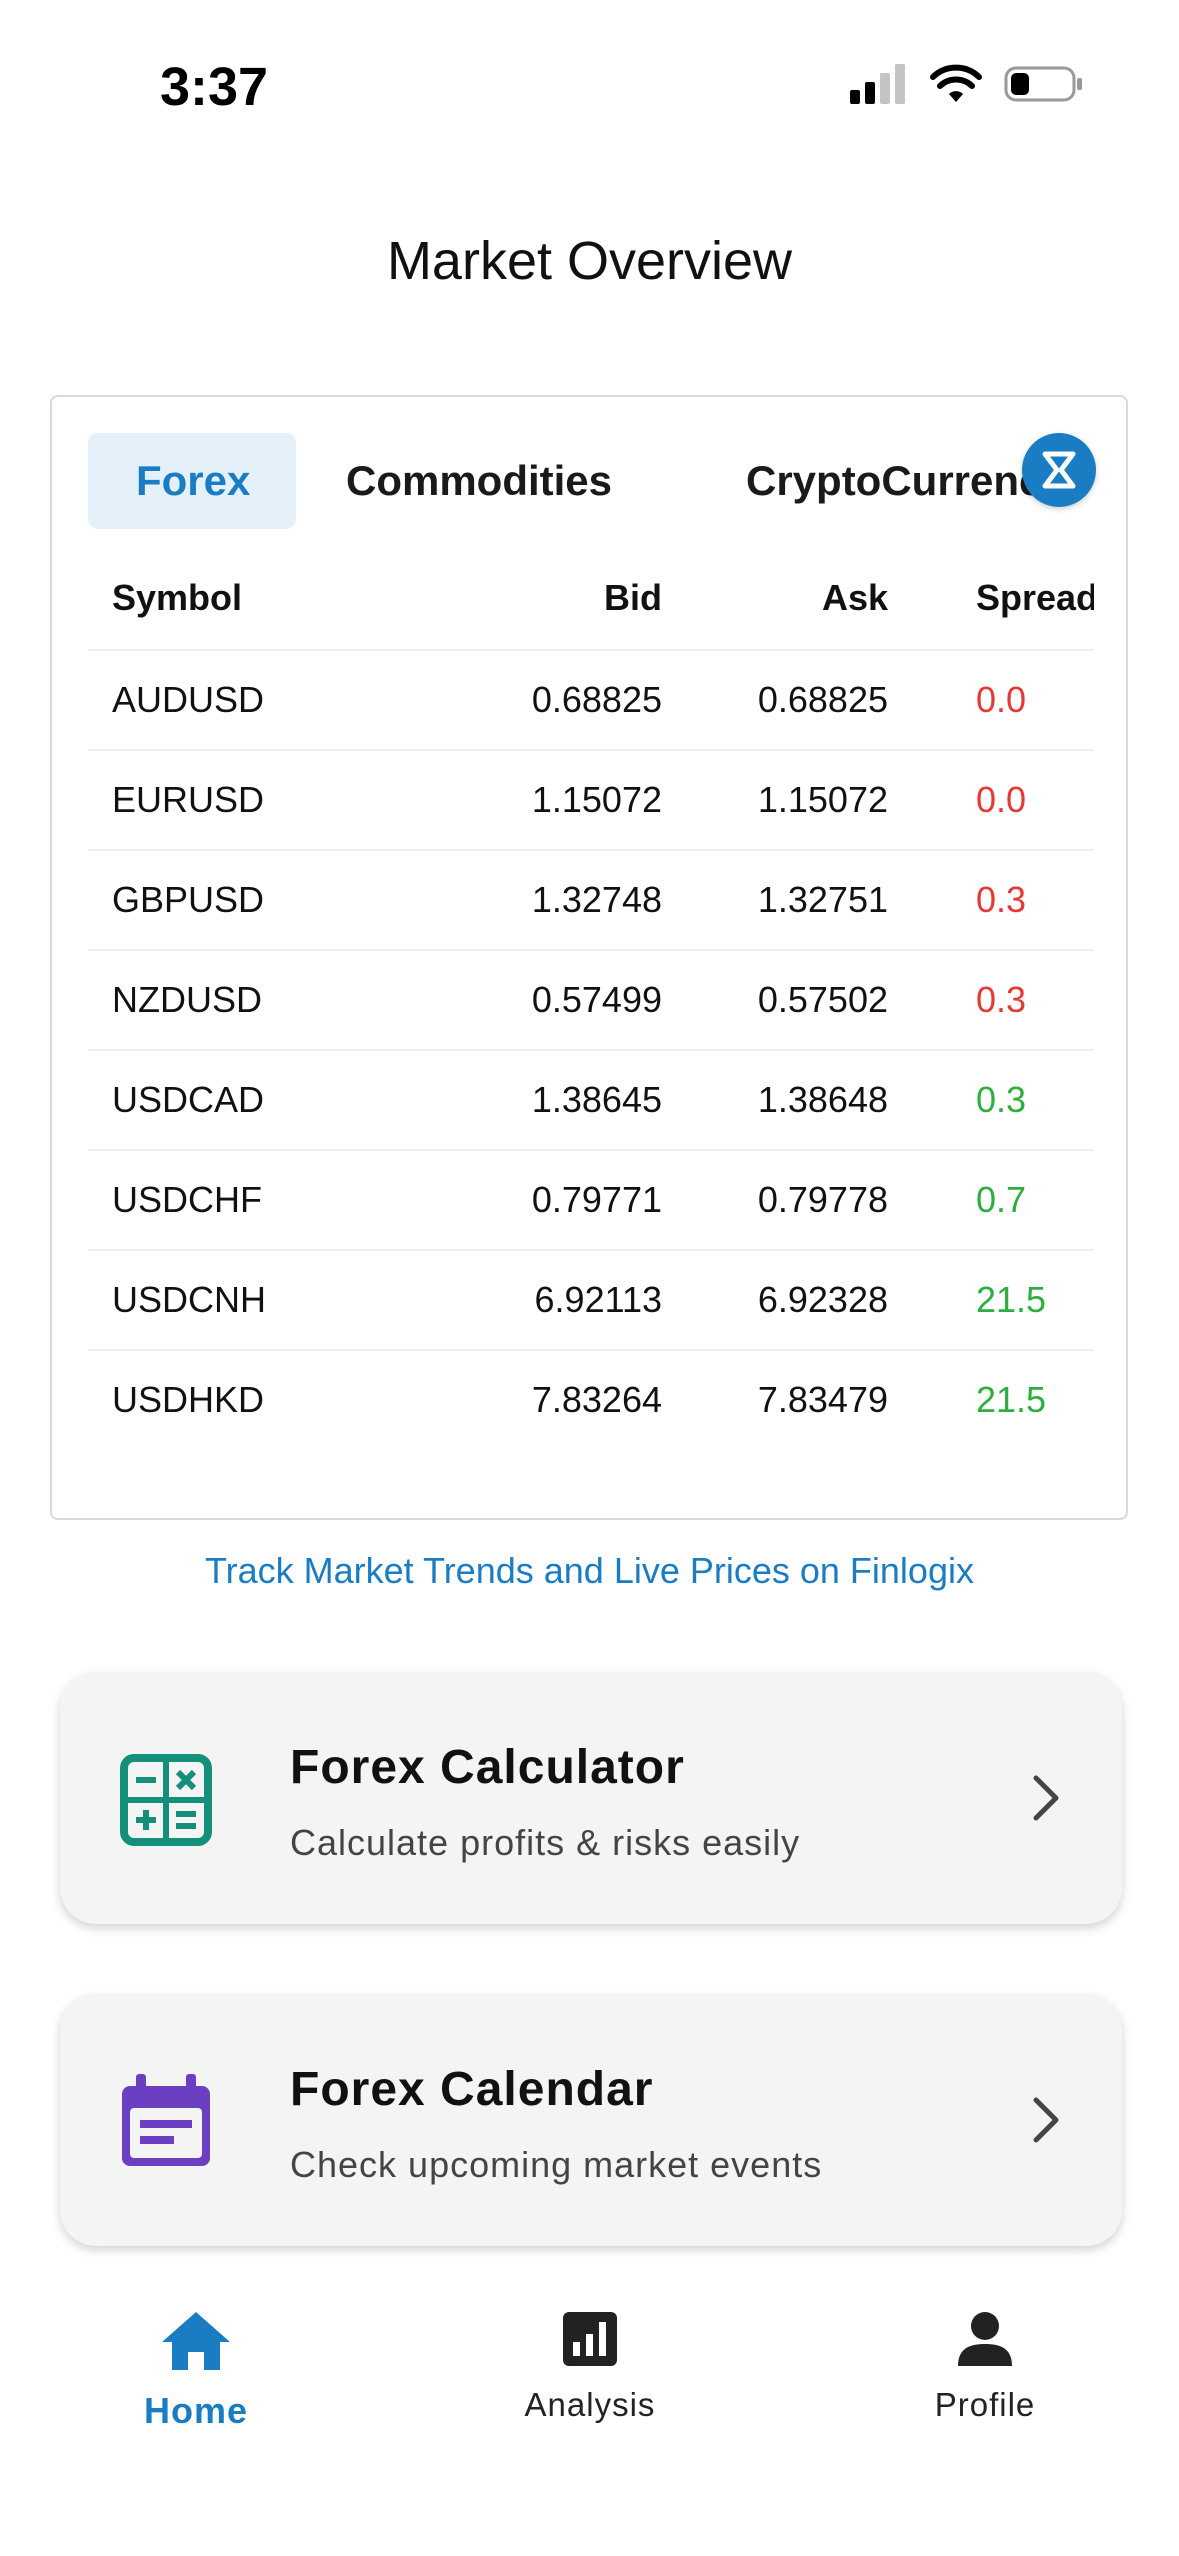 The height and width of the screenshot is (2556, 1179). I want to click on calculator-icon, so click(166, 1800).